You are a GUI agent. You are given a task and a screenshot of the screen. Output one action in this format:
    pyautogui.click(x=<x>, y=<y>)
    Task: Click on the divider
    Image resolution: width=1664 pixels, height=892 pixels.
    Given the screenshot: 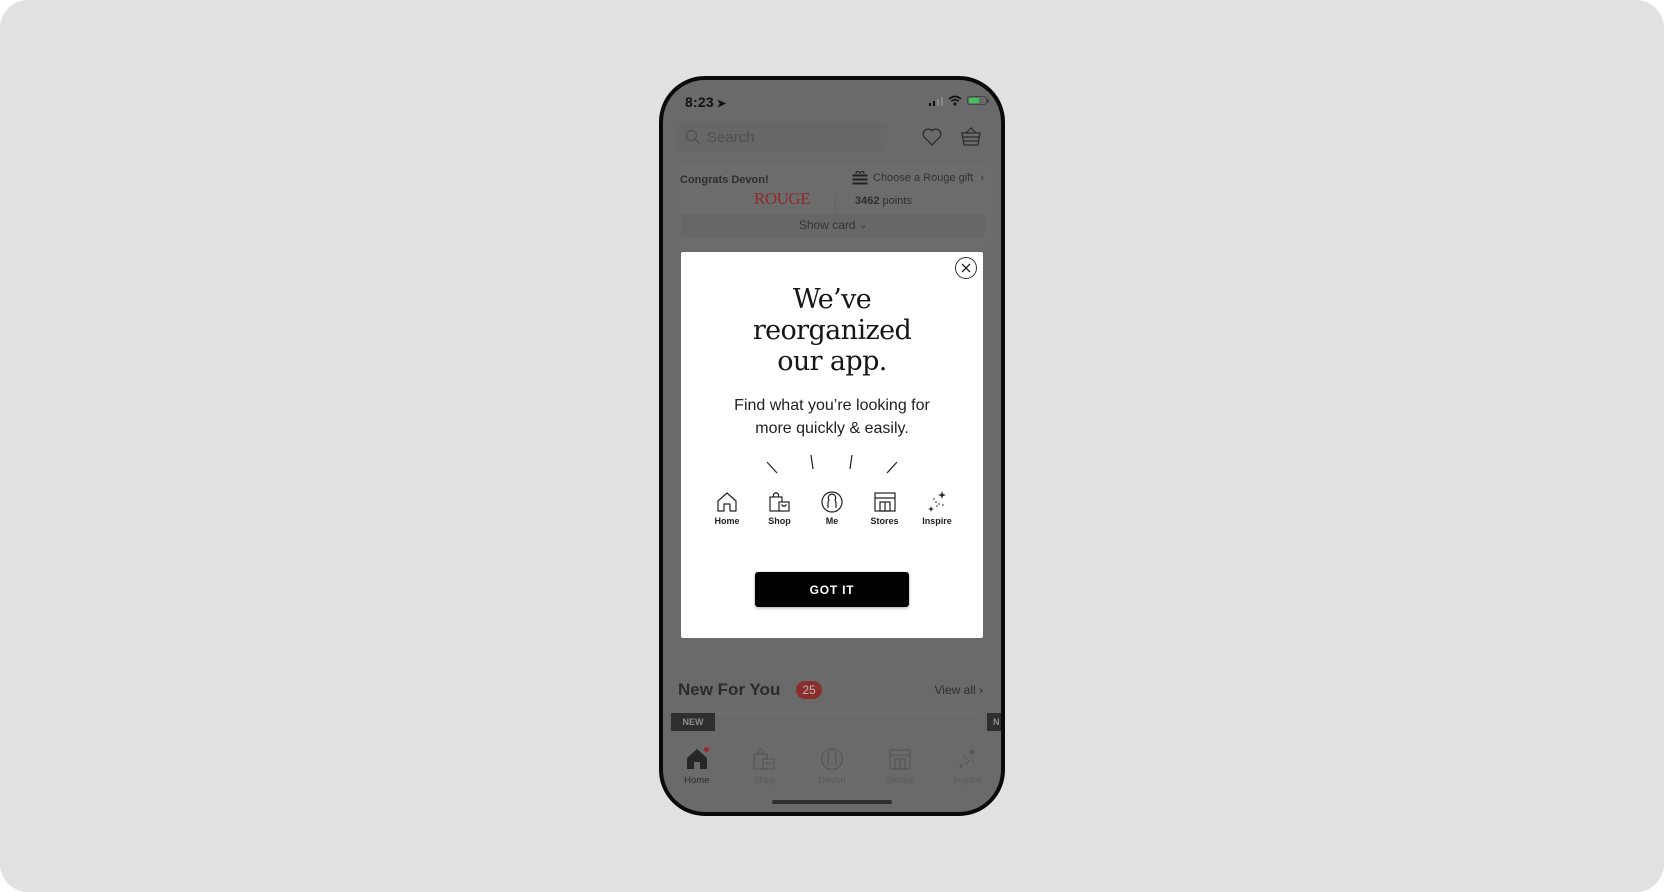 What is the action you would take?
    pyautogui.click(x=835, y=202)
    